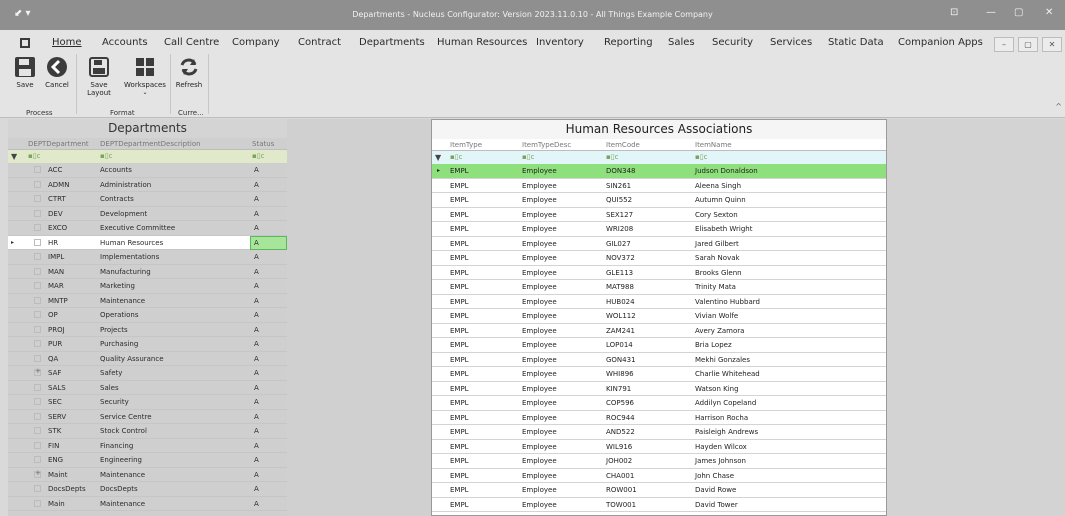 The width and height of the screenshot is (1065, 516). I want to click on table-row: EMPL Employee HUB024 Valentino Hubbard, so click(659, 302).